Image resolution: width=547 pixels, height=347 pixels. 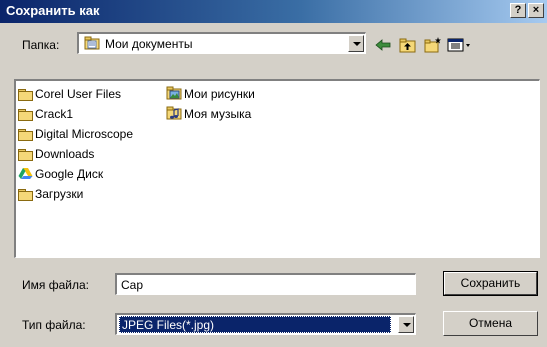 I want to click on location-value: Мои документы, so click(x=149, y=44).